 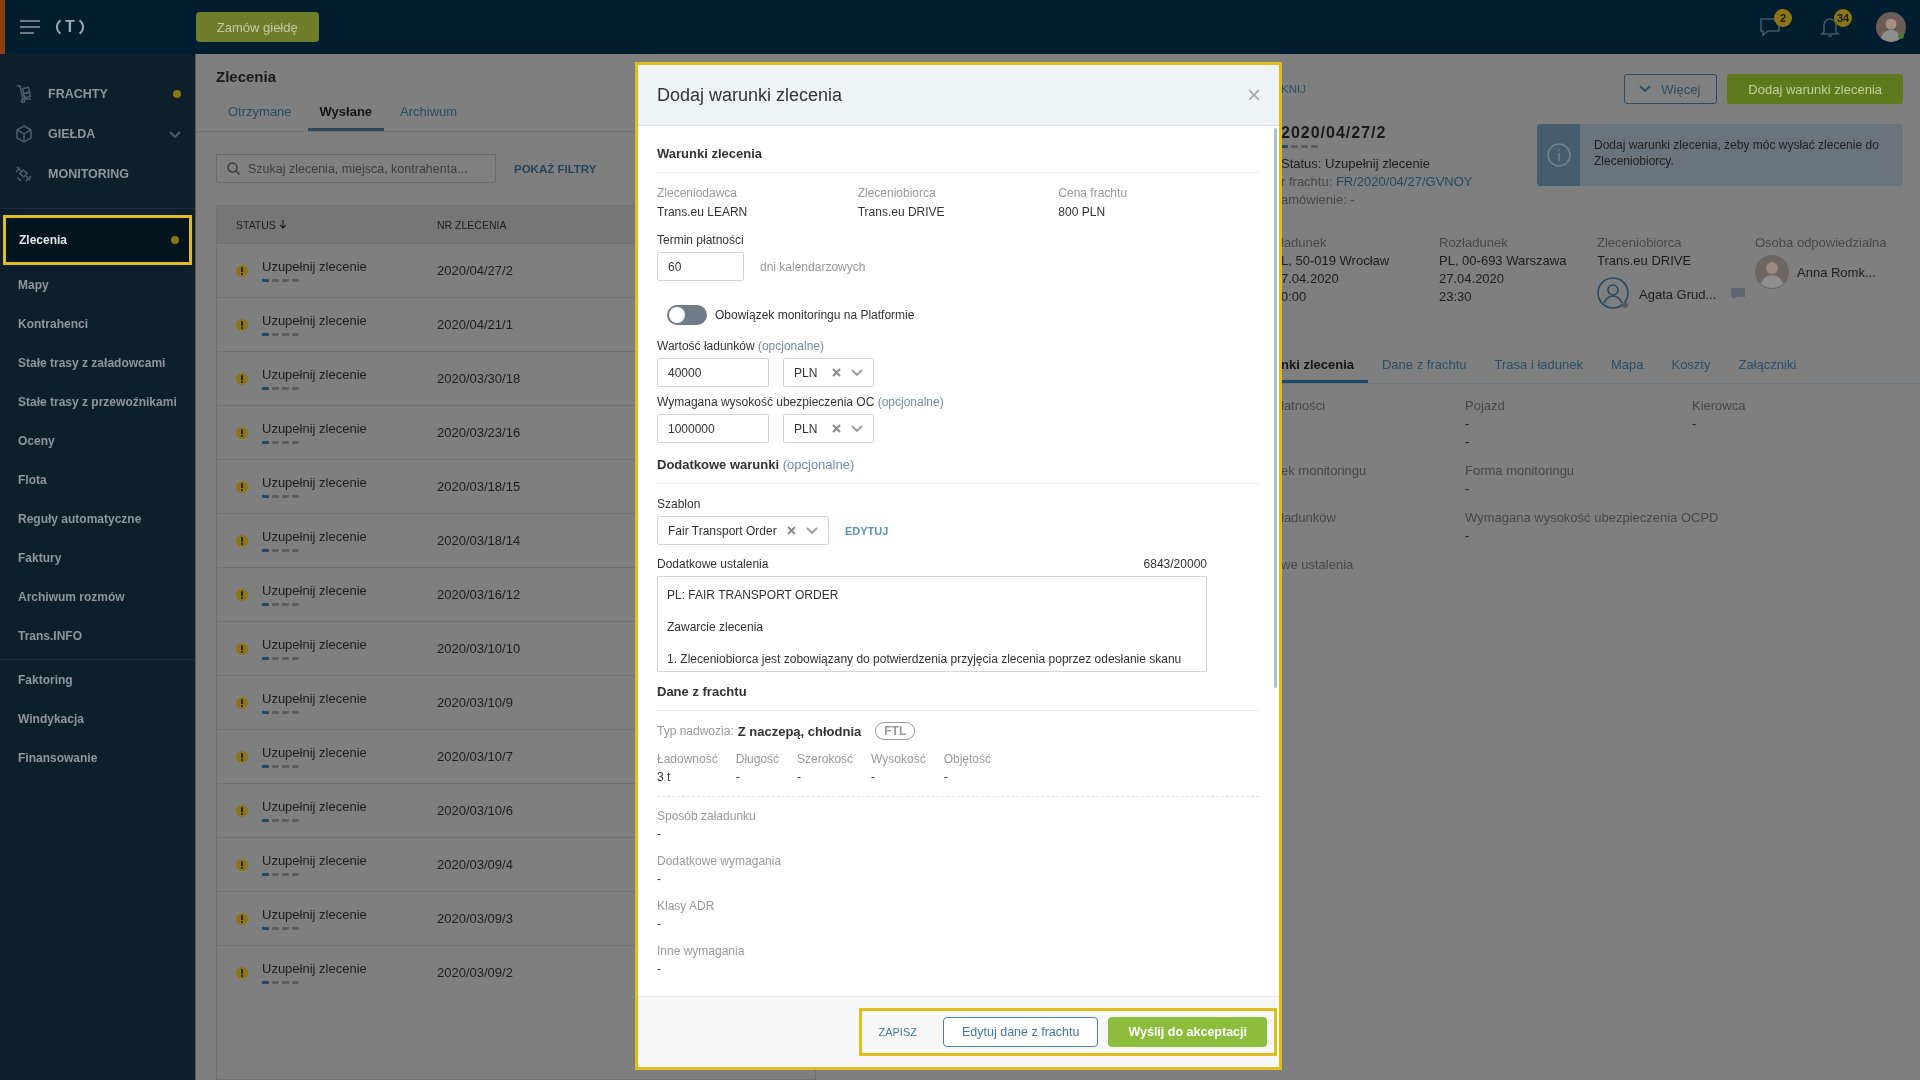 I want to click on nav-item: Reguły automatyczne, so click(x=97, y=518).